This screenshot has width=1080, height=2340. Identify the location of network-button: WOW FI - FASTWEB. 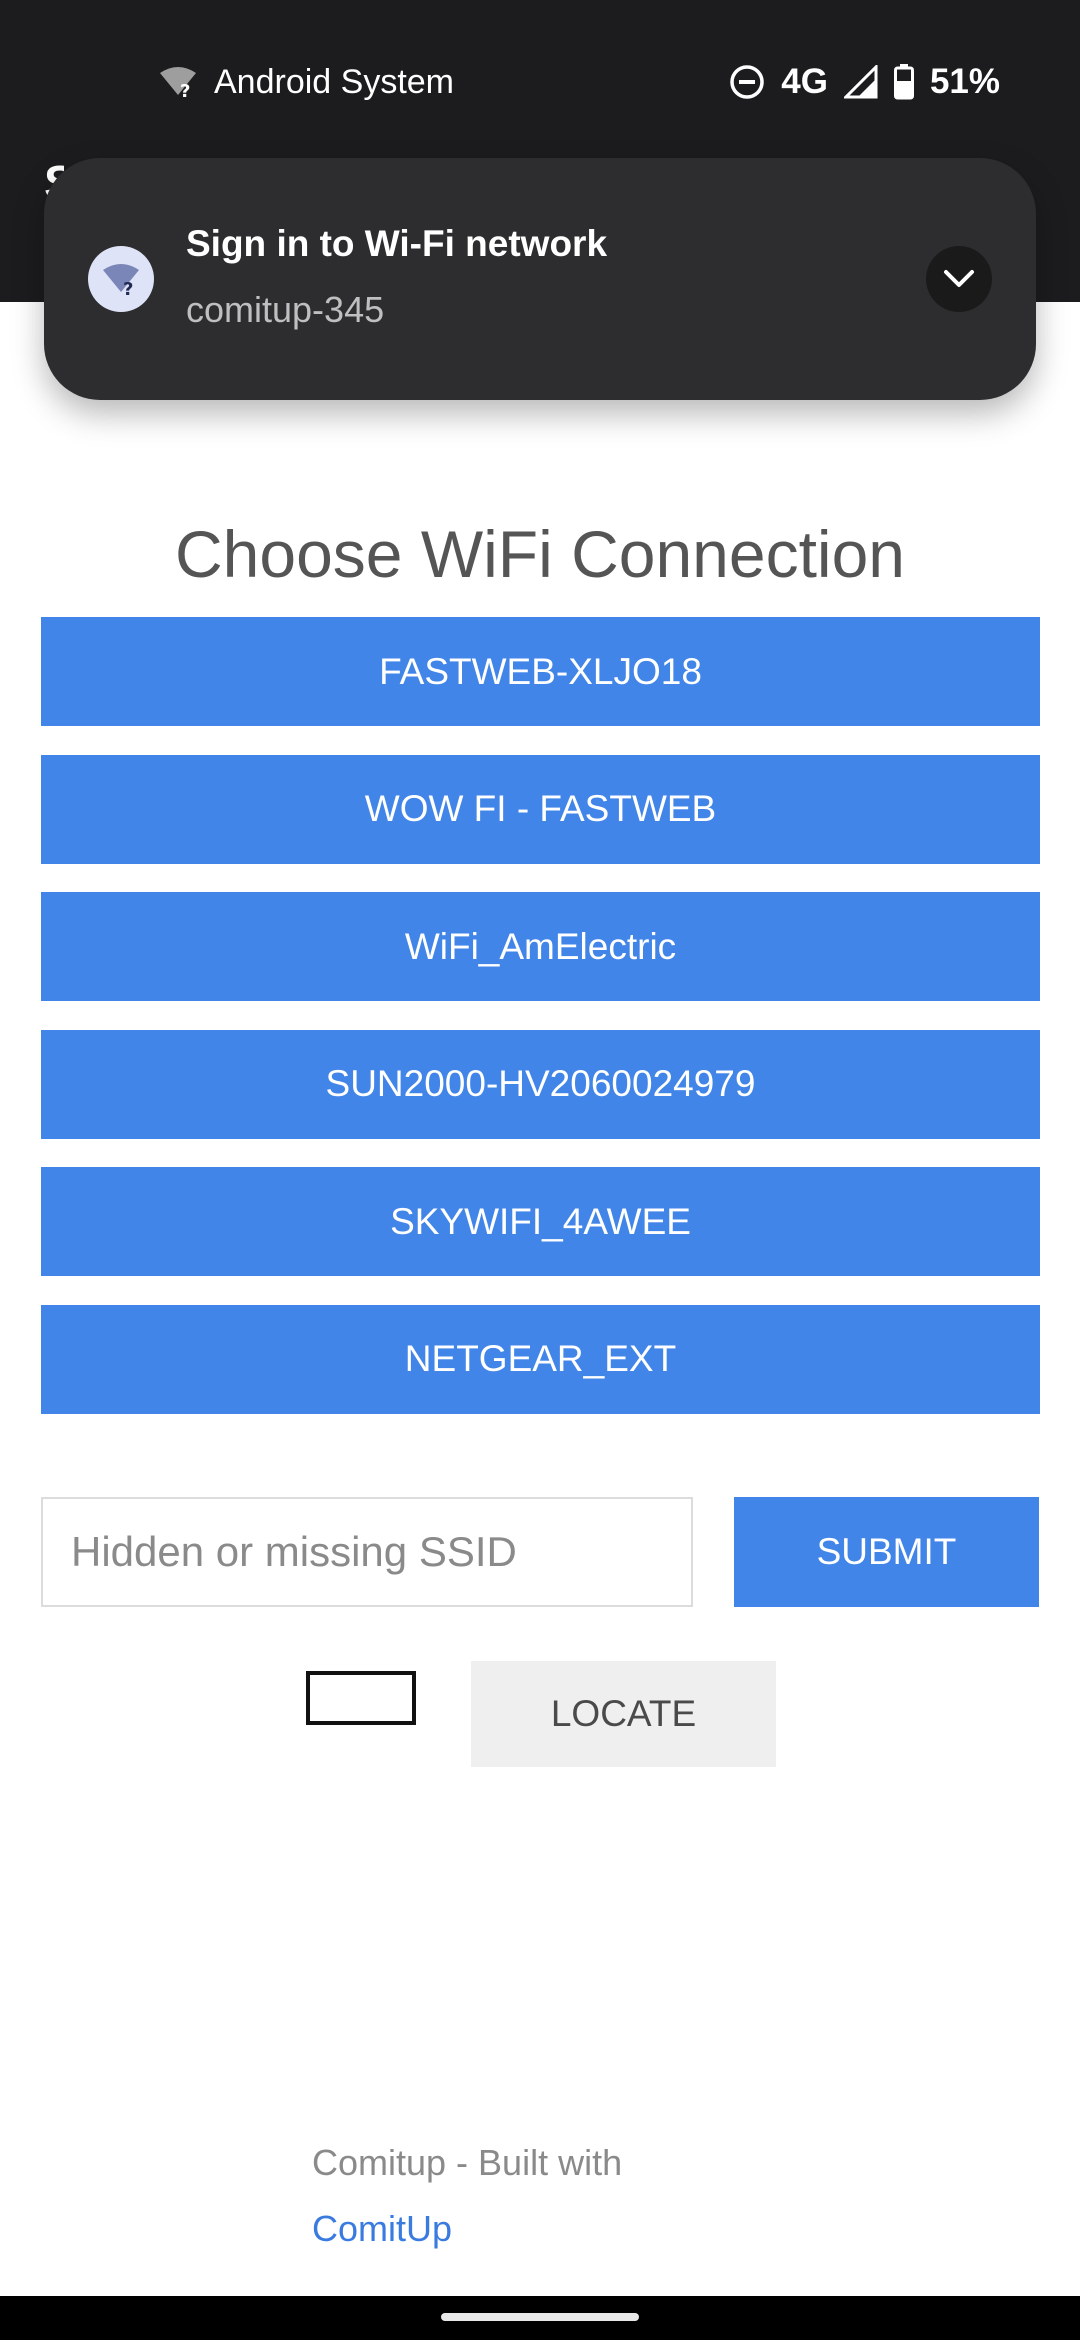
(540, 809).